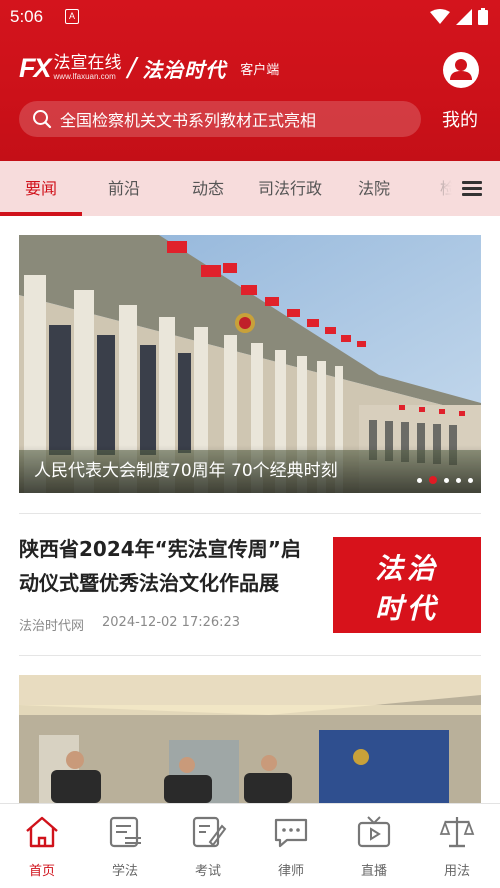 The height and width of the screenshot is (888, 500). Describe the element at coordinates (41, 871) in the screenshot. I see `nav-label: 首页` at that location.